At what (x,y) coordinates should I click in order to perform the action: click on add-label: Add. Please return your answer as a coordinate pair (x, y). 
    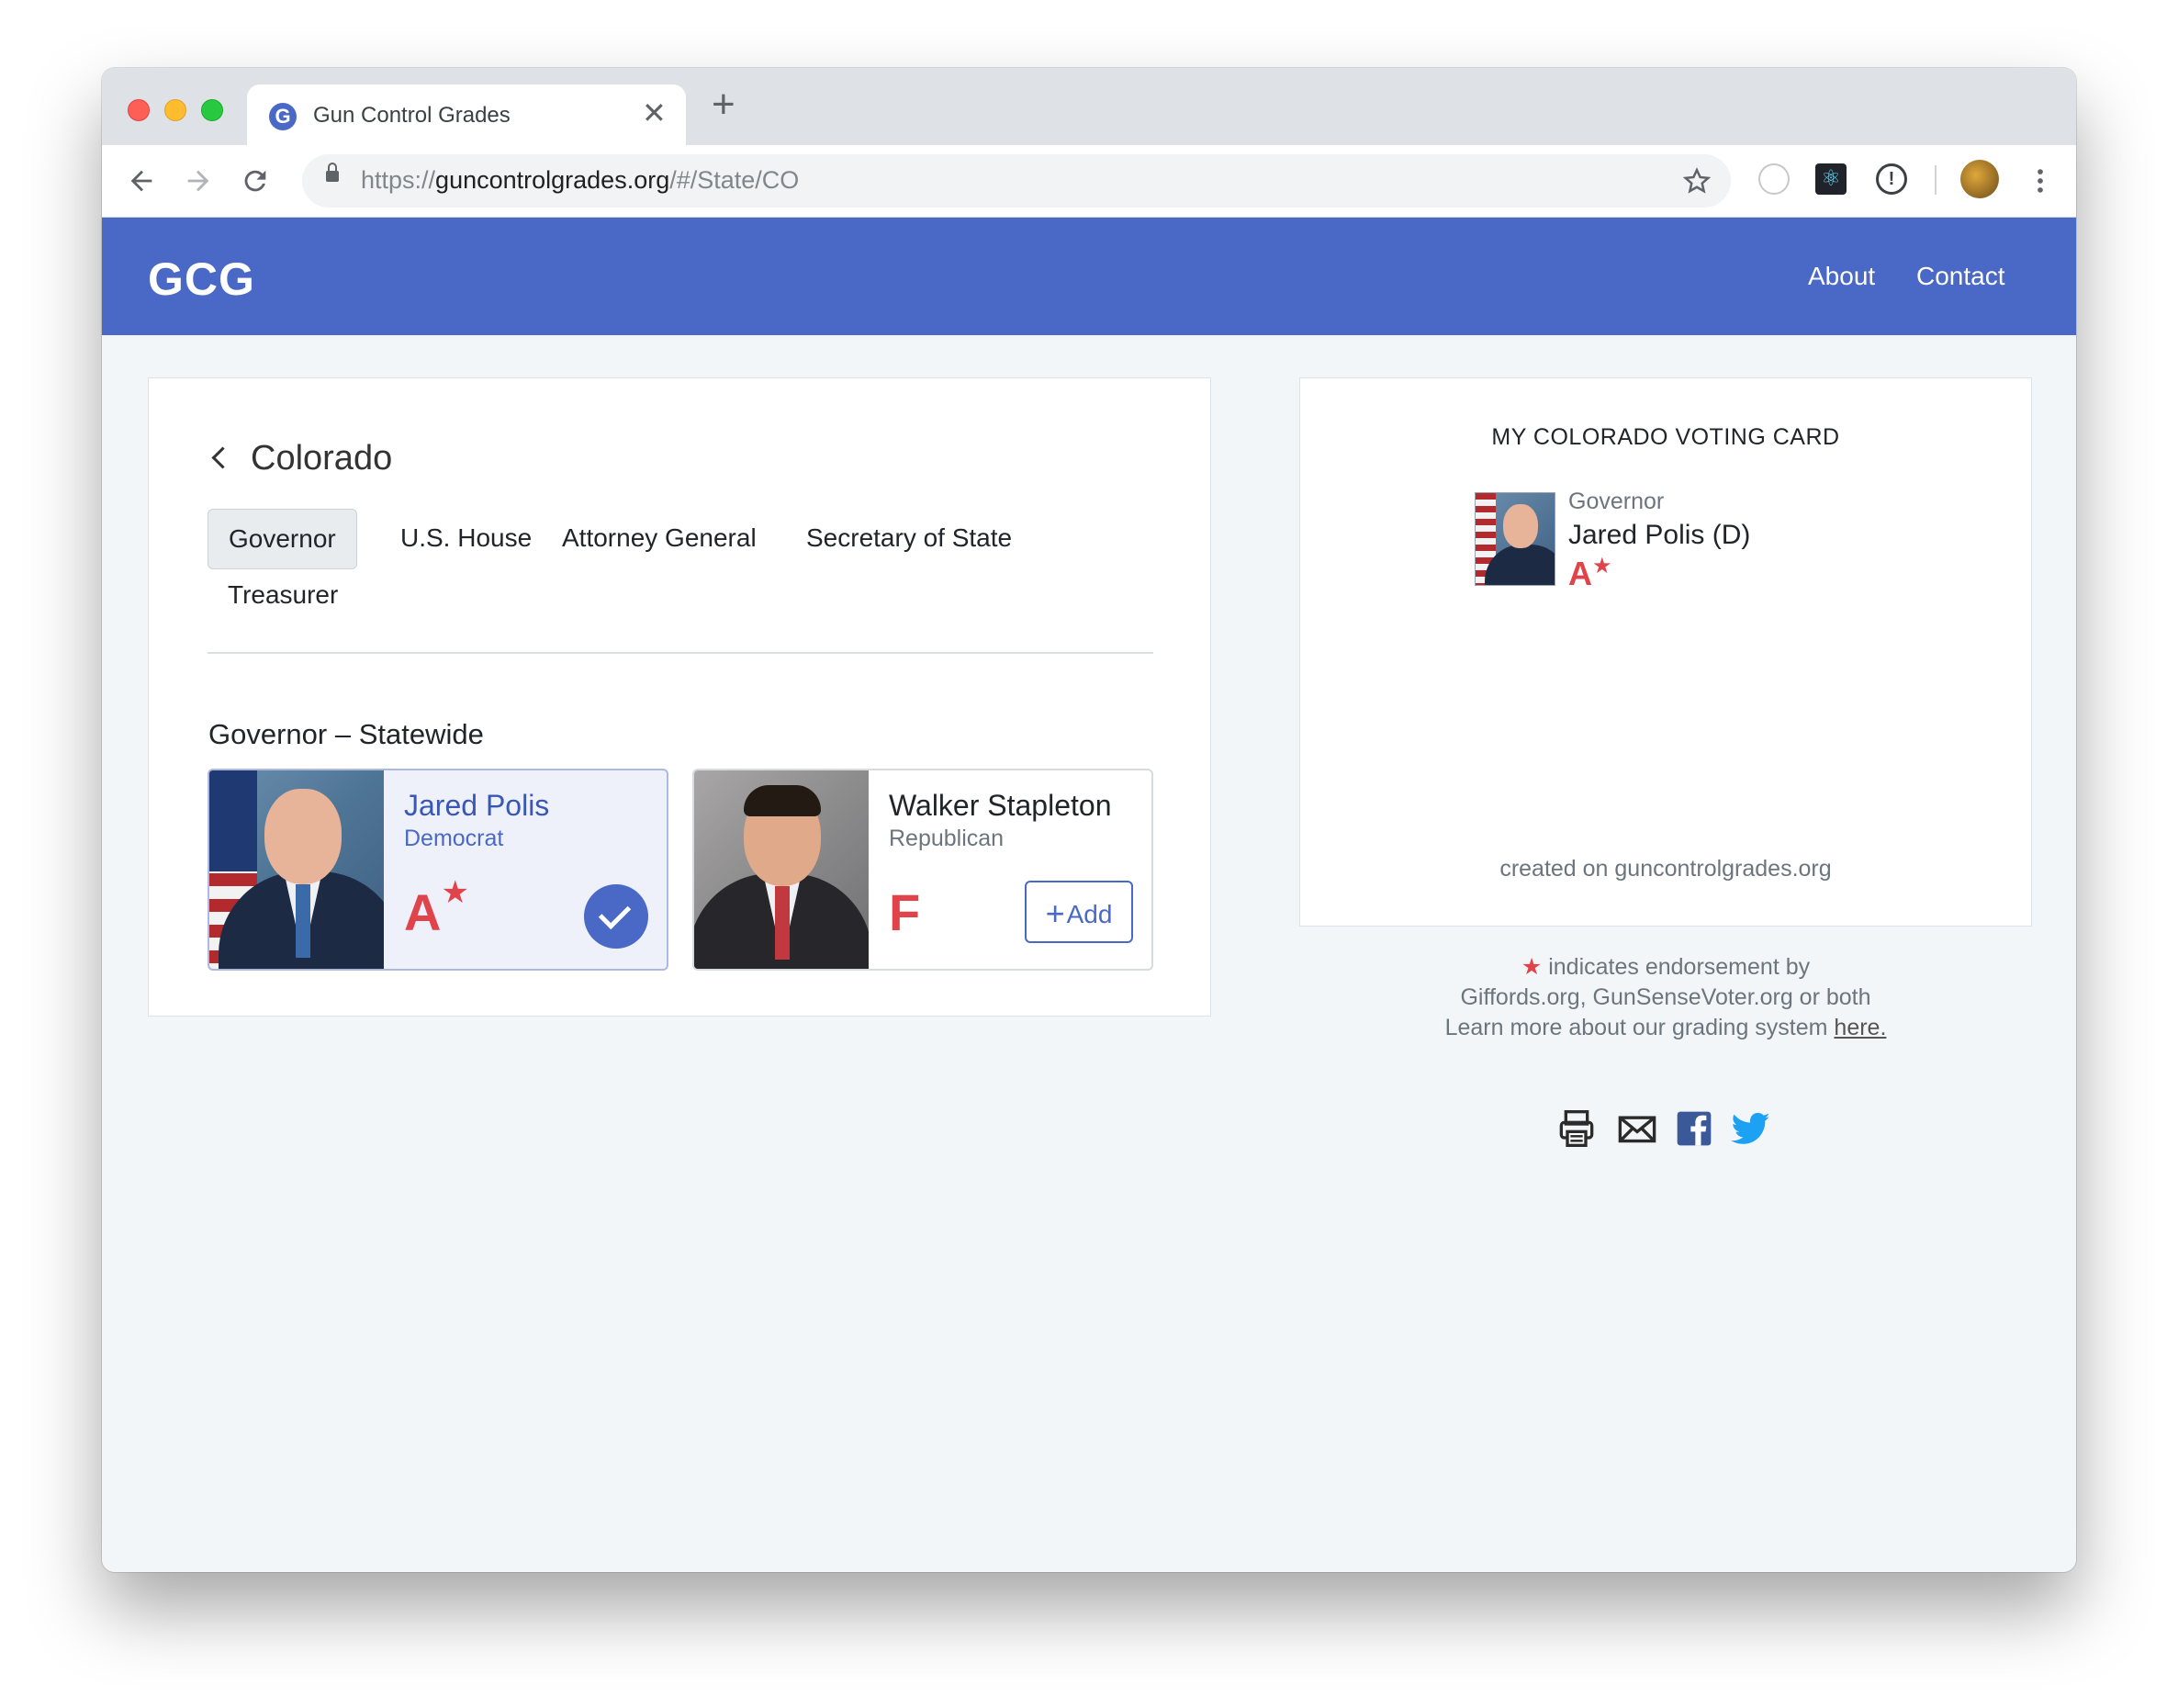
    Looking at the image, I should click on (1089, 914).